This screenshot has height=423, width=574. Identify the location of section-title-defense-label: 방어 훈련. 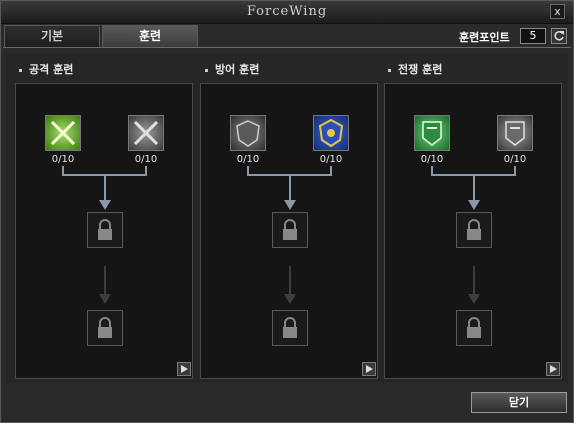
(237, 69).